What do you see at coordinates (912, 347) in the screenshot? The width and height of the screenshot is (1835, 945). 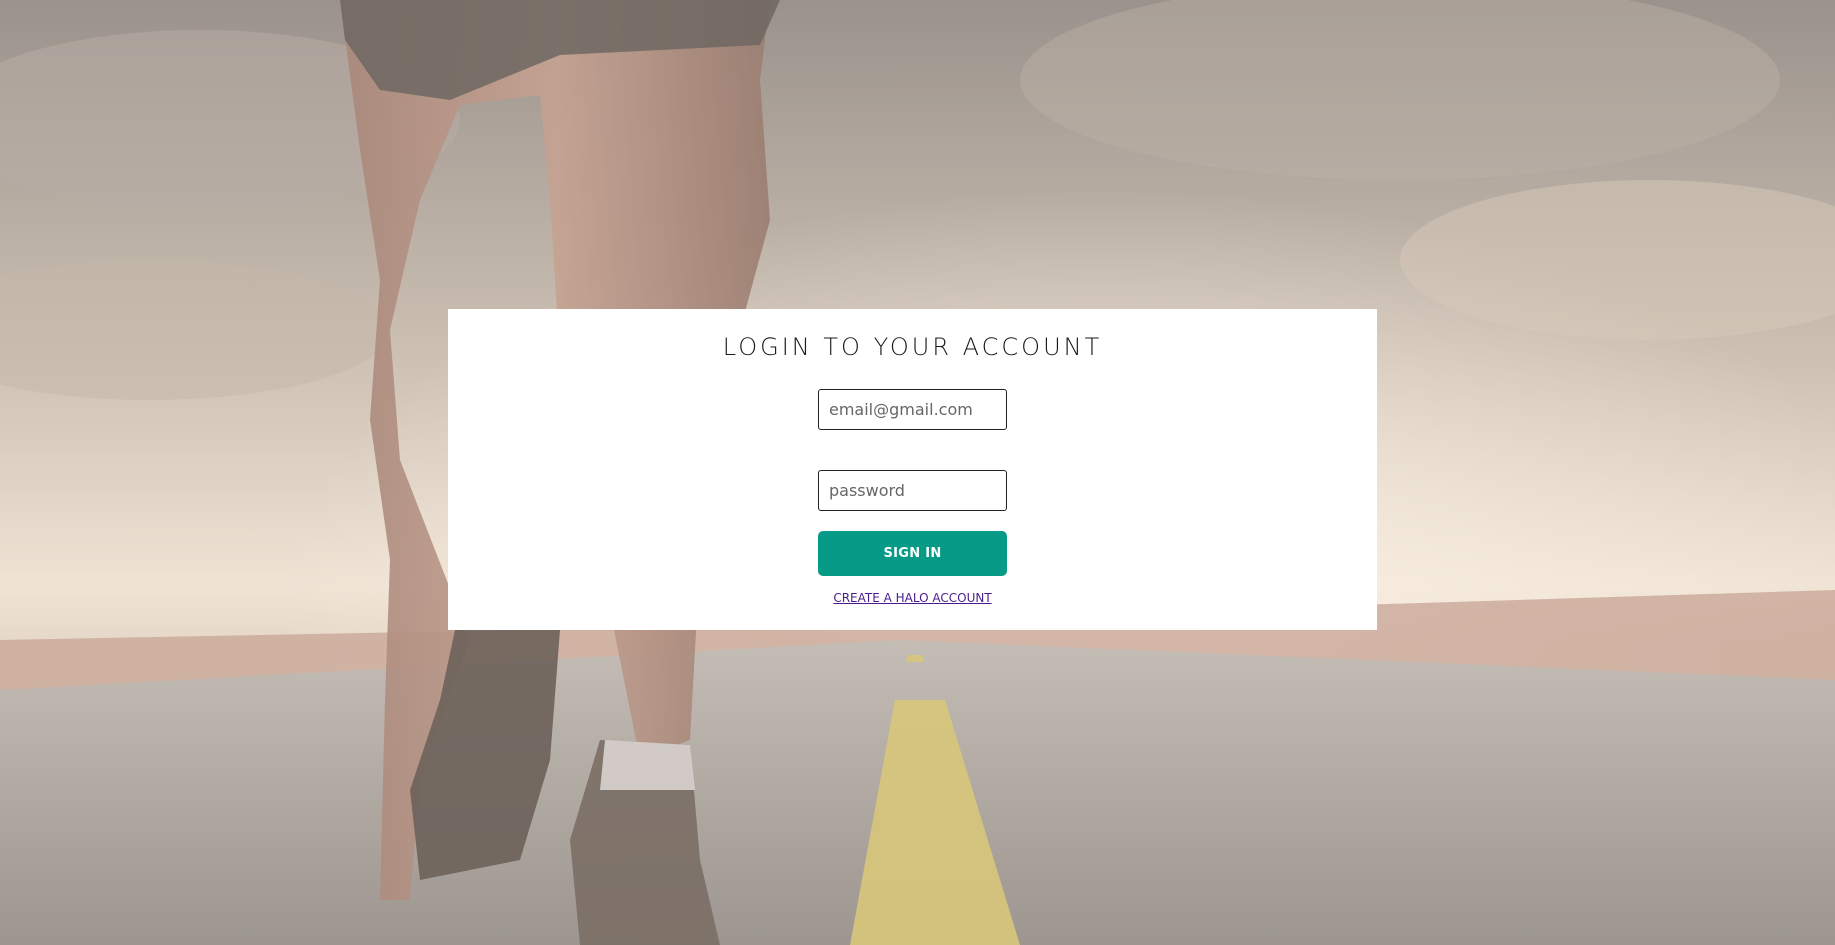 I see `login-title: LOGIN TO YOUR ACCOUNT` at bounding box center [912, 347].